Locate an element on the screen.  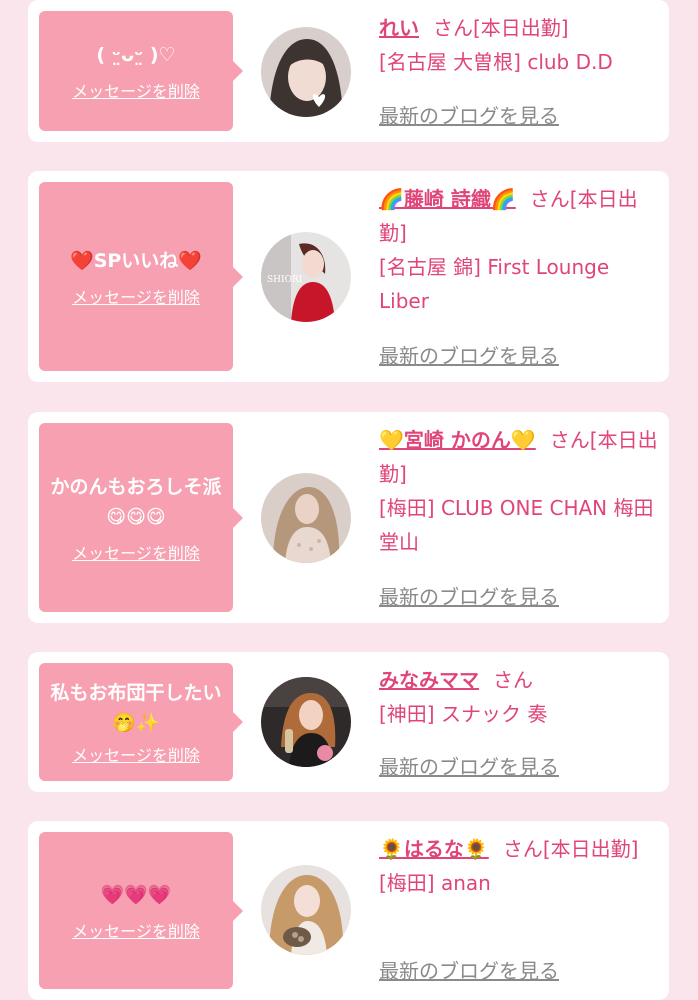
message-bubble: かのんもおろしそ派😋😋😋 メッセージを削除 is located at coordinates (141, 517).